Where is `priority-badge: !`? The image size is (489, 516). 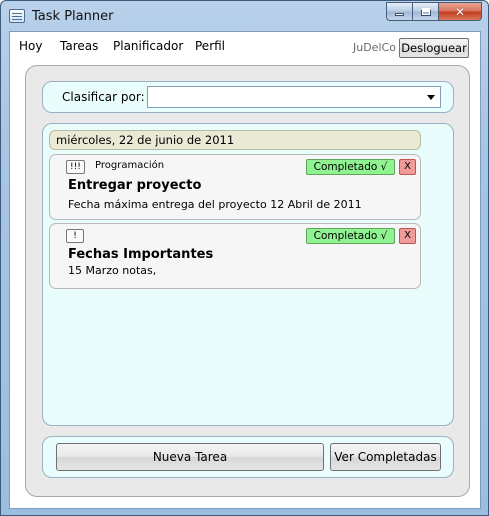
priority-badge: ! is located at coordinates (75, 236).